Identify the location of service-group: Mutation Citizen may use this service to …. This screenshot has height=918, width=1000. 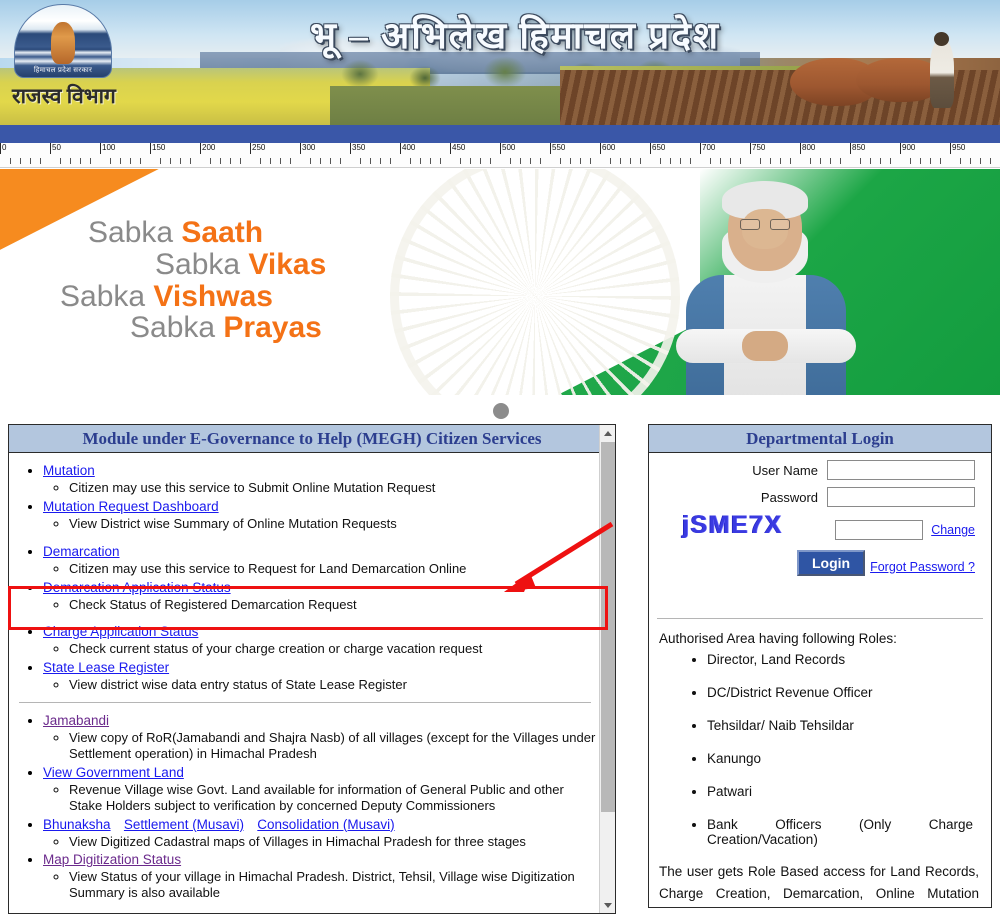
(305, 497).